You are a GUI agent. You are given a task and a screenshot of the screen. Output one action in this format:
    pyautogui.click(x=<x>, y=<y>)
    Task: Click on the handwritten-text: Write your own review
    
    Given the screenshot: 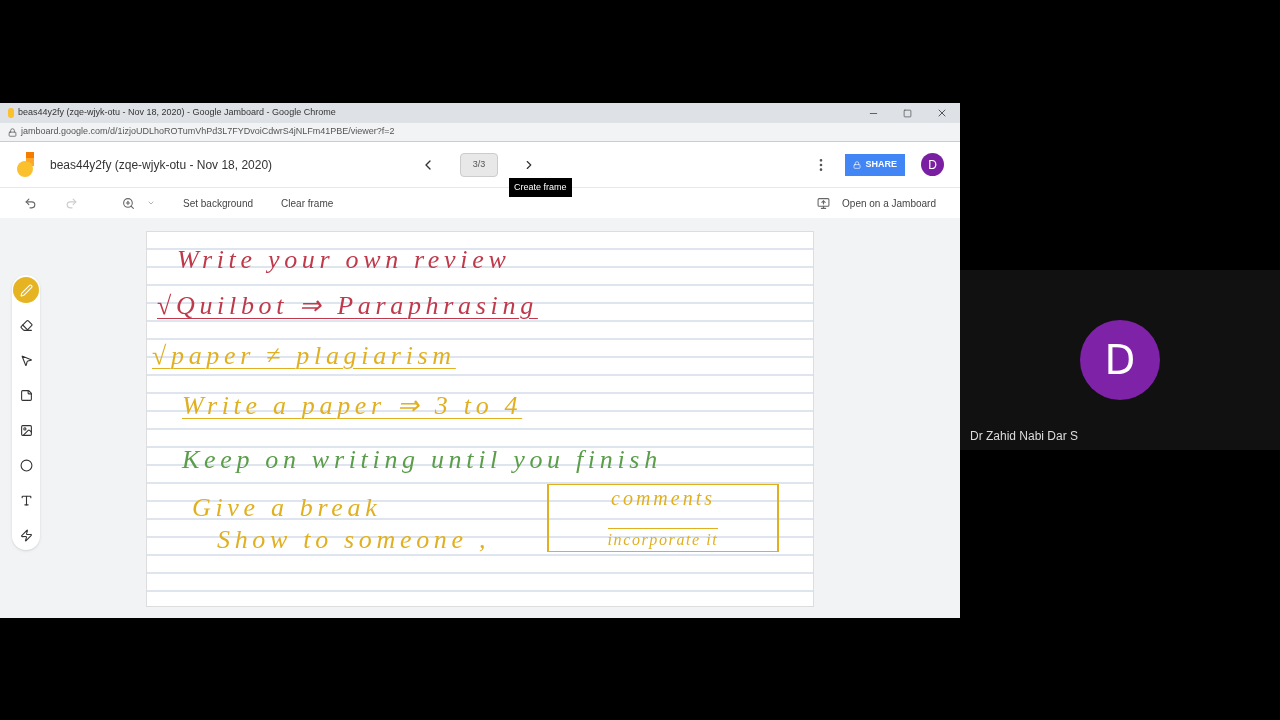 What is the action you would take?
    pyautogui.click(x=344, y=260)
    